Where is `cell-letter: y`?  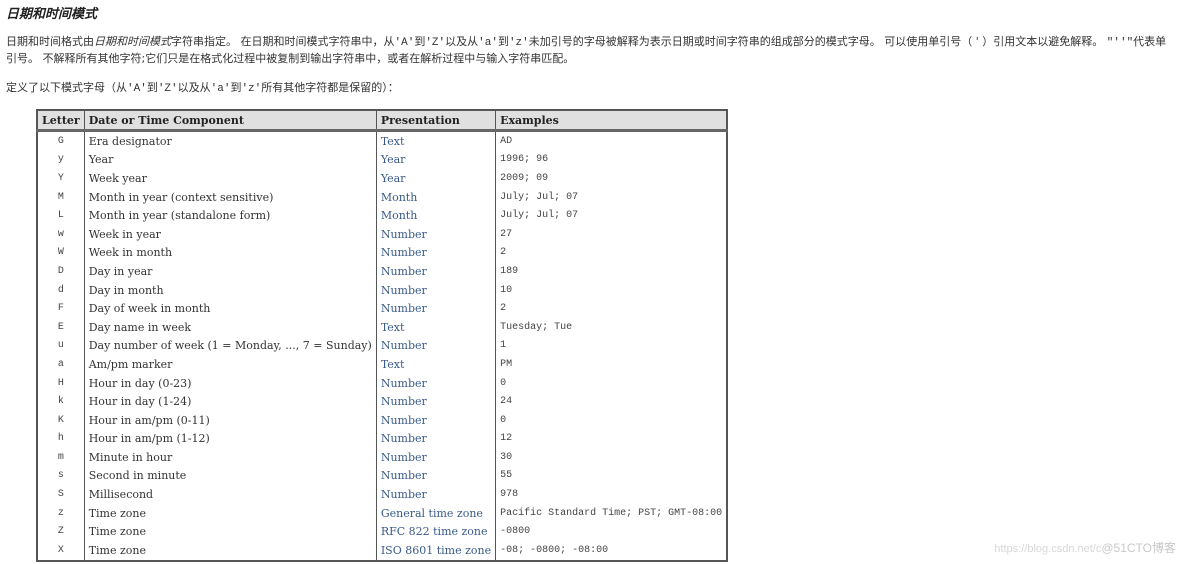 cell-letter: y is located at coordinates (61, 160).